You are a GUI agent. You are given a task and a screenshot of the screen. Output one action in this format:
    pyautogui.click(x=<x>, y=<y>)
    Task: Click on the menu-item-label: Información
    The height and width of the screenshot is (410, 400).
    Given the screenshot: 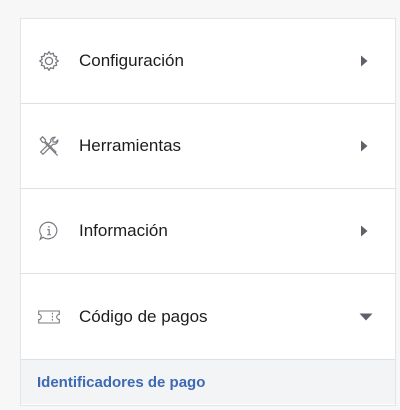 What is the action you would take?
    pyautogui.click(x=123, y=230)
    